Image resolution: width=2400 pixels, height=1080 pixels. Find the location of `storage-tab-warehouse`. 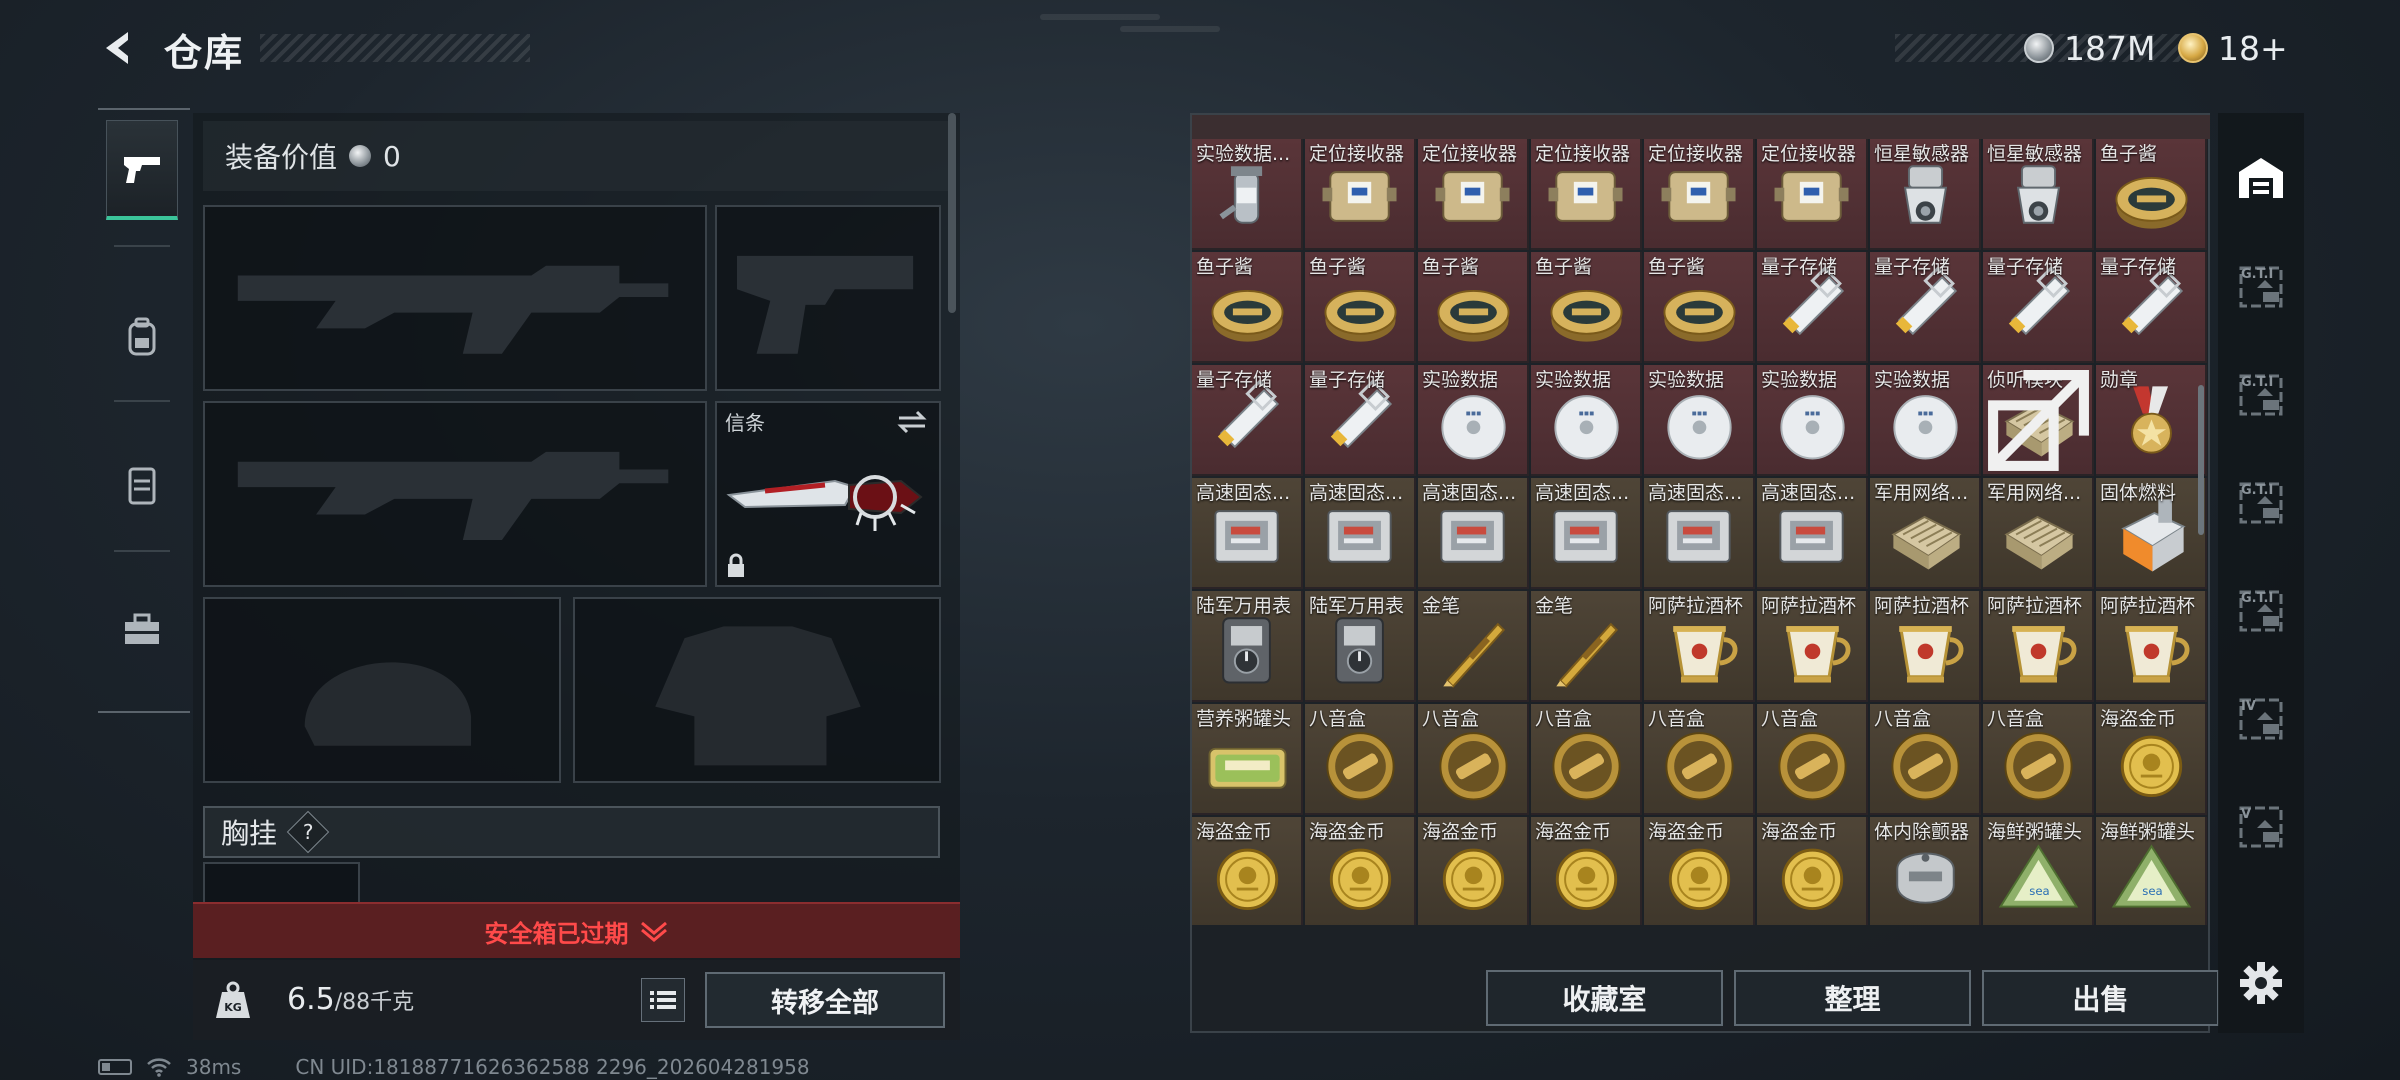

storage-tab-warehouse is located at coordinates (2261, 178).